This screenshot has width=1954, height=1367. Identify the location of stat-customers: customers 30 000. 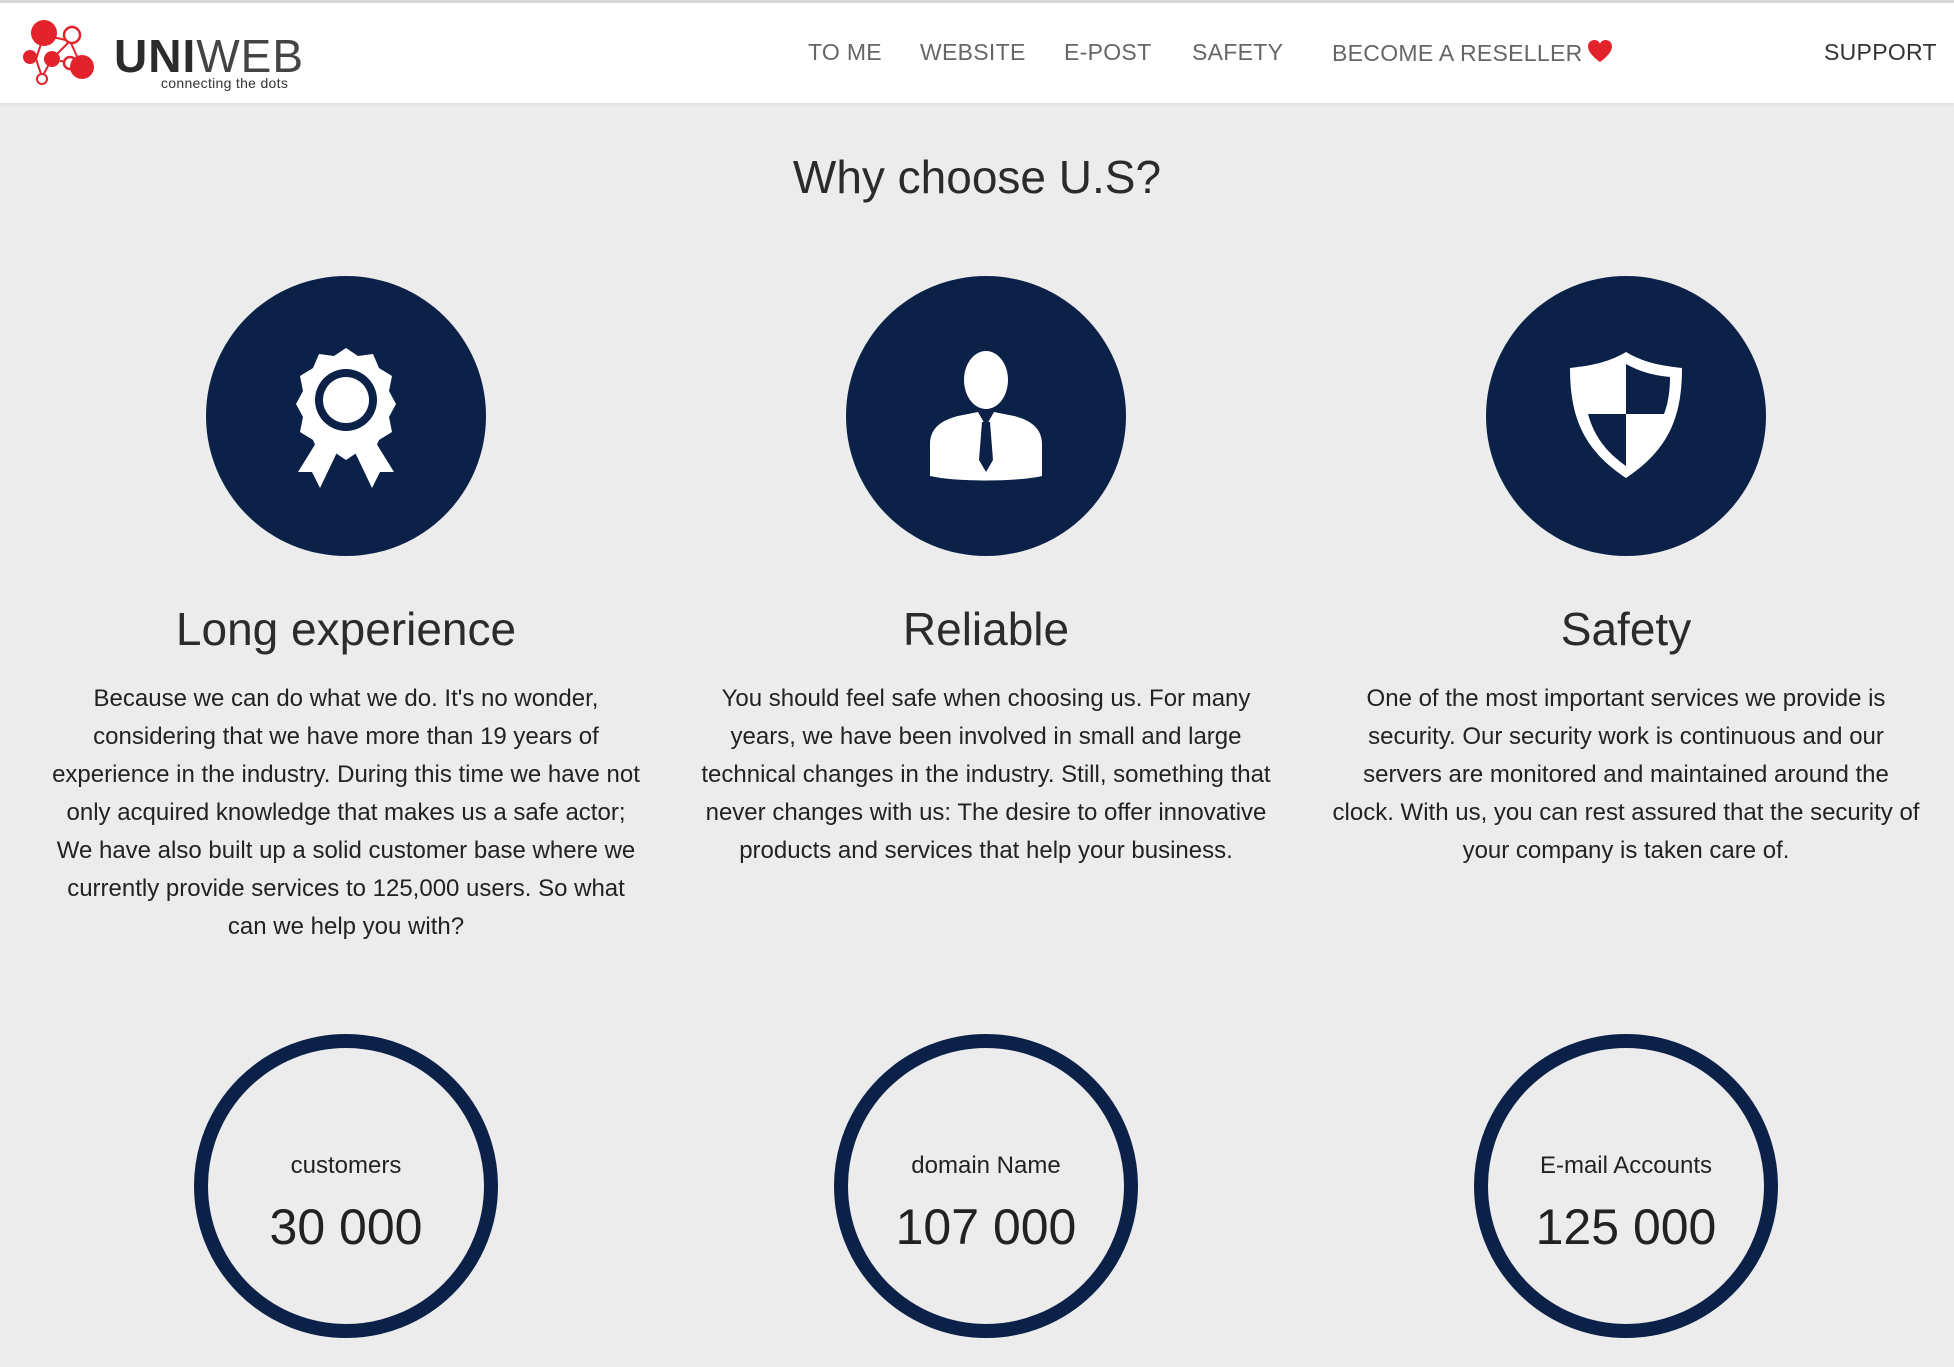
(346, 1186).